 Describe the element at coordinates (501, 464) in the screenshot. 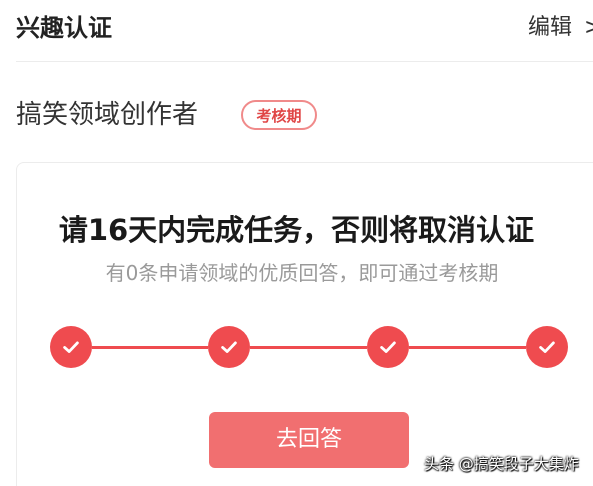

I see `watermark: 头条 @搞笑段子大集炸` at that location.